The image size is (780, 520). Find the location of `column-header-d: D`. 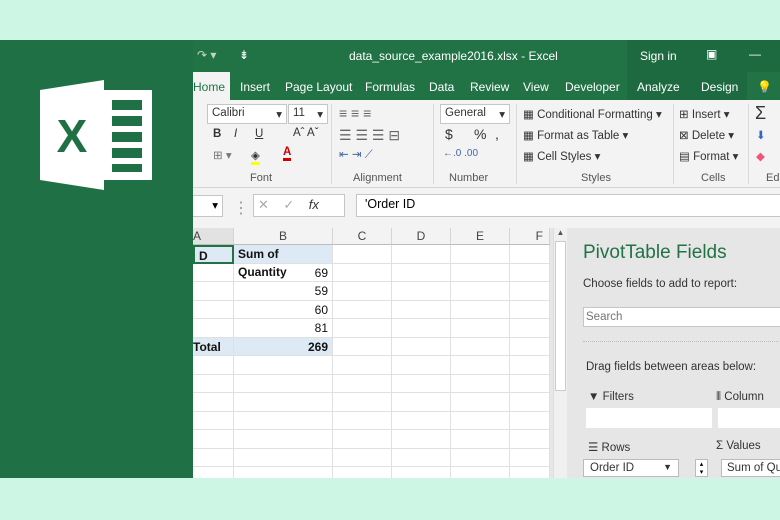

column-header-d: D is located at coordinates (421, 236).